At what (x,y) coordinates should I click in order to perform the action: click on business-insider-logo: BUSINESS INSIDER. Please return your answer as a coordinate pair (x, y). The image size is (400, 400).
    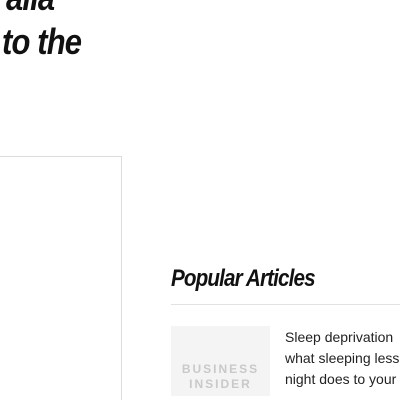
    Looking at the image, I should click on (220, 376).